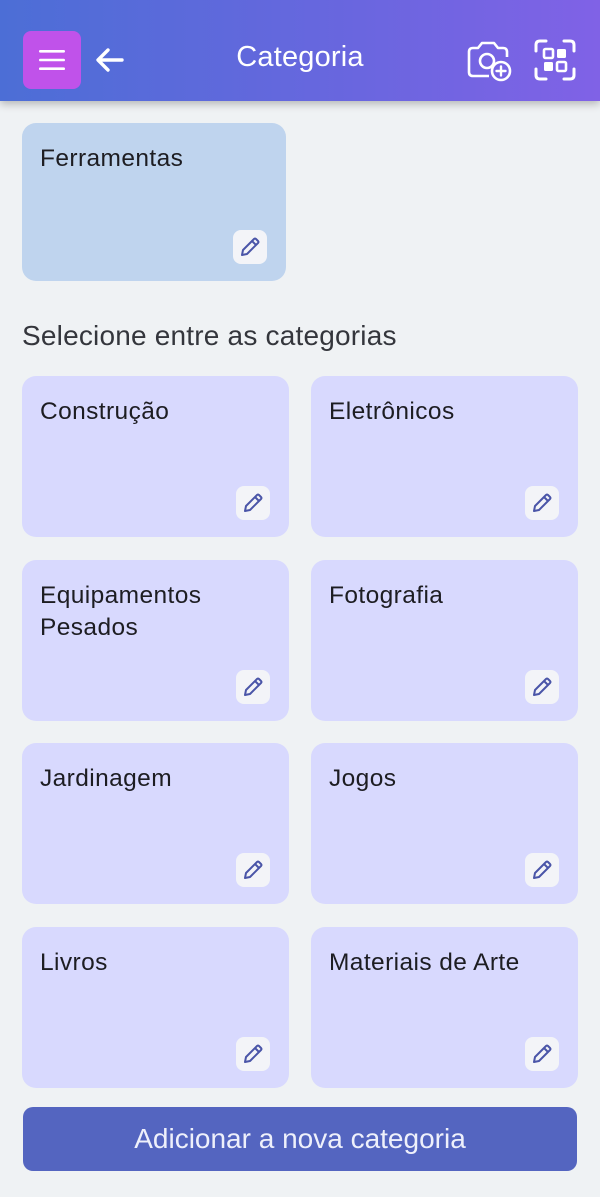  What do you see at coordinates (555, 60) in the screenshot?
I see `qr-scan-icon` at bounding box center [555, 60].